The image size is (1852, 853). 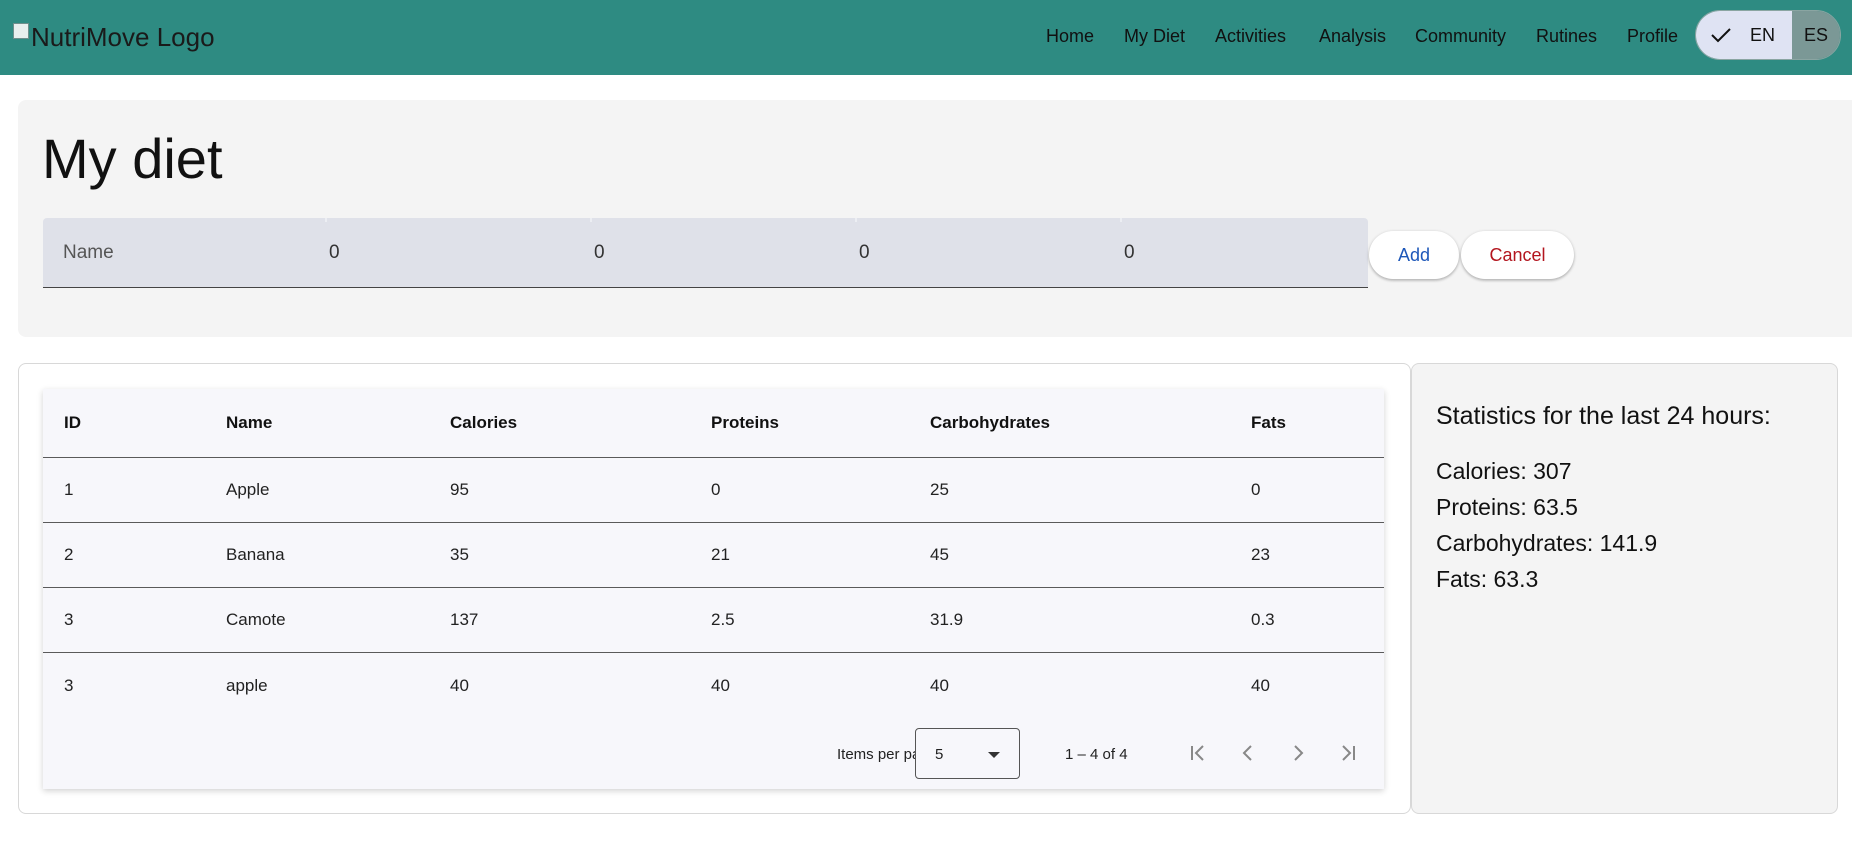 I want to click on first-page-button, so click(x=1198, y=753).